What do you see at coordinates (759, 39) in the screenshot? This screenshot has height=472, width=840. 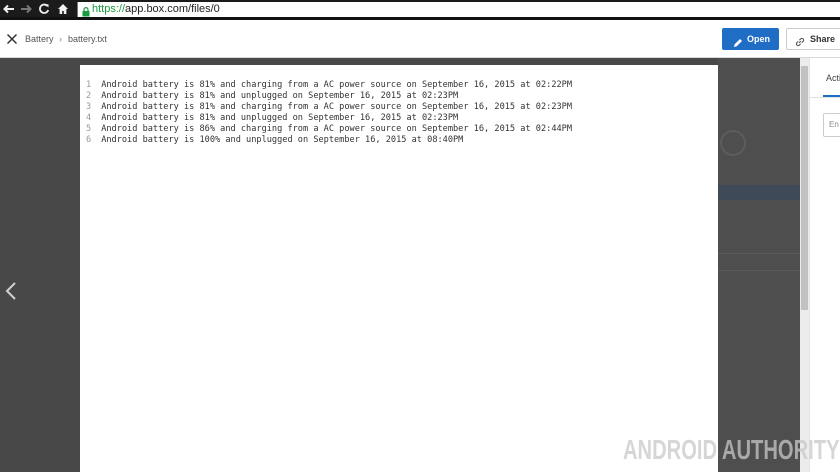 I see `open-button-label: Open` at bounding box center [759, 39].